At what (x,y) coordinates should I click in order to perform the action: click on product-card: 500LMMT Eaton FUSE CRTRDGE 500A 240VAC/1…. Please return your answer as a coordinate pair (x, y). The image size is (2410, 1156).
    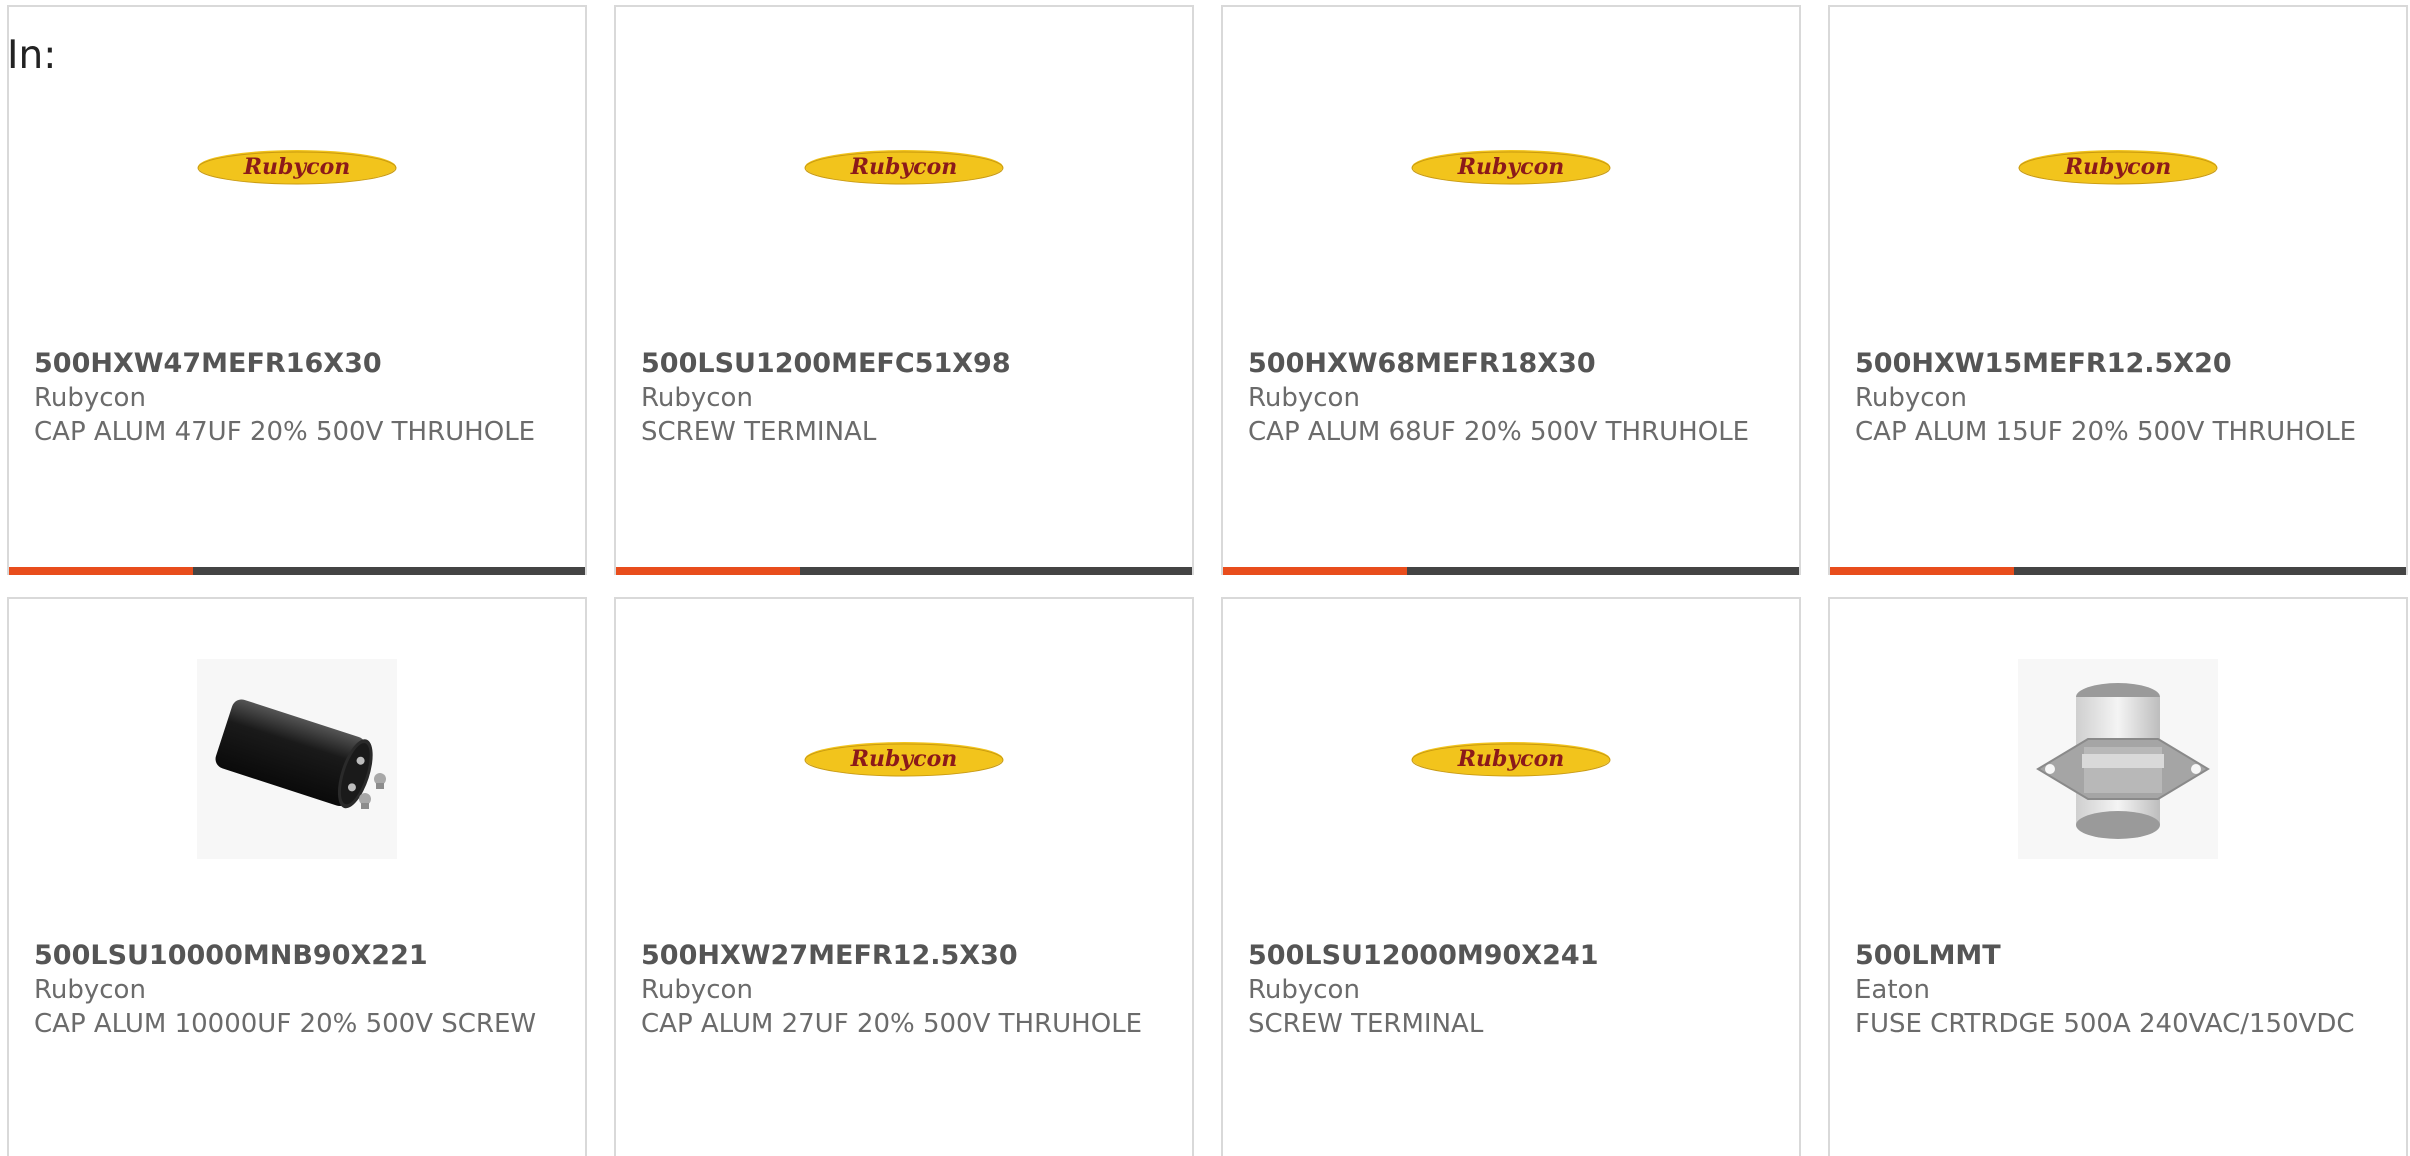
    Looking at the image, I should click on (2118, 876).